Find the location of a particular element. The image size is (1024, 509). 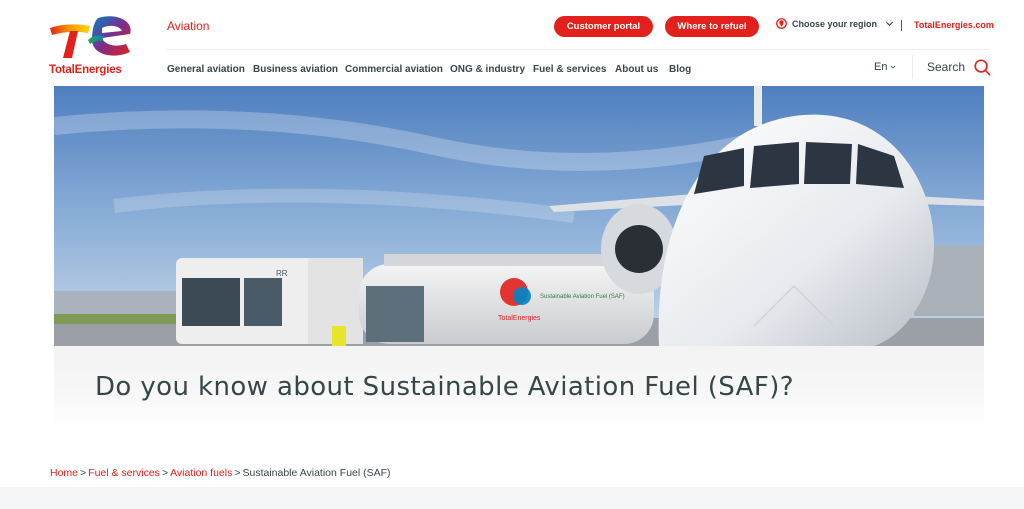

truck-plate-text: RR is located at coordinates (282, 273).